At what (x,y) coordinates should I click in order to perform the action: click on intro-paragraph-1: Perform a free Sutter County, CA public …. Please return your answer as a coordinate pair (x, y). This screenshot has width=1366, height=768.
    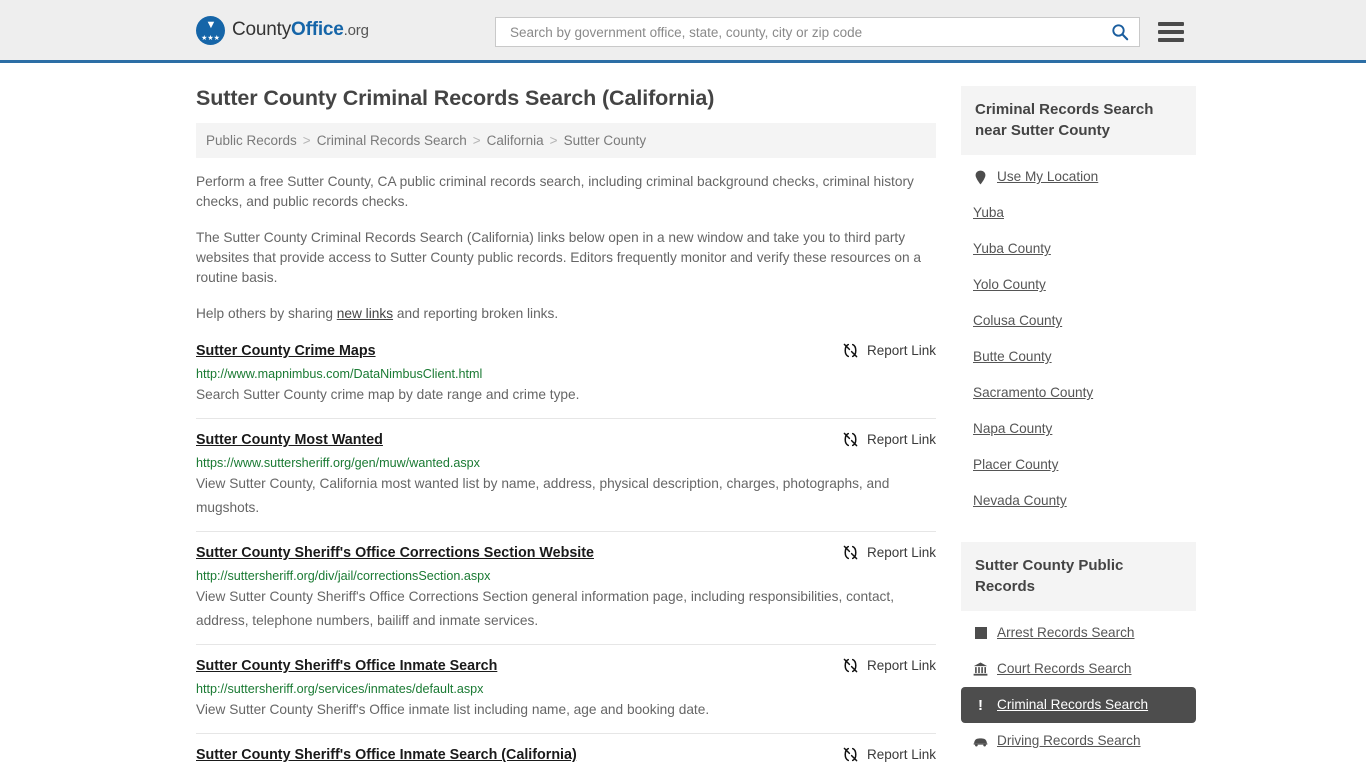
    Looking at the image, I should click on (555, 191).